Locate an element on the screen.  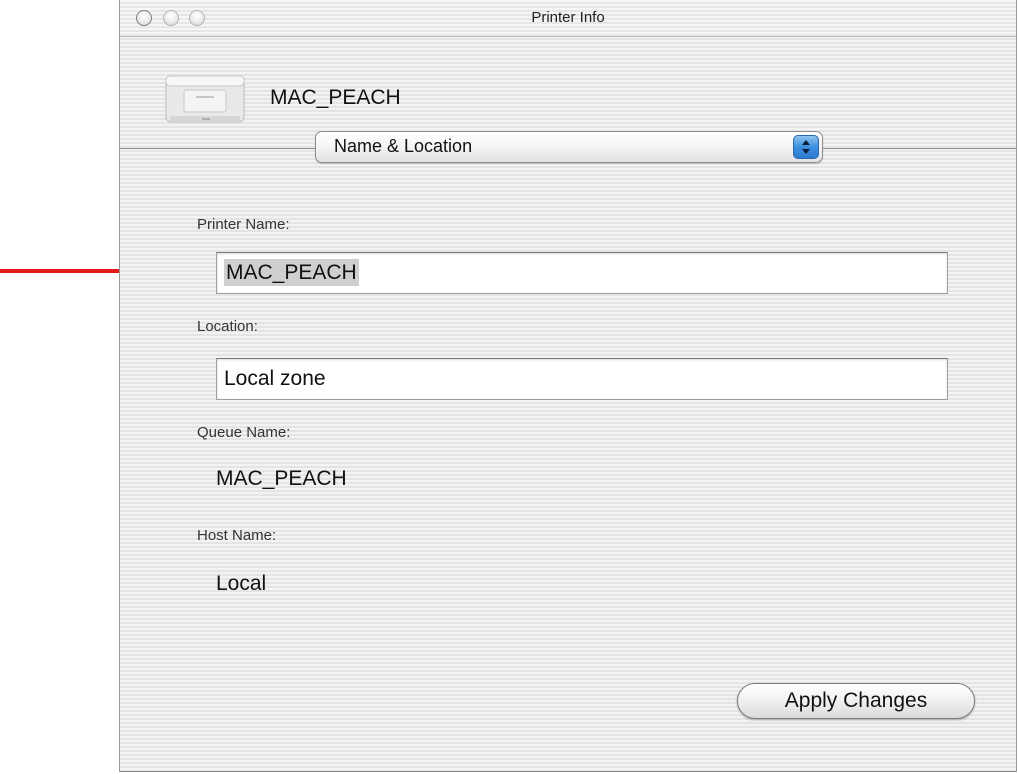
popup-arrows-icon is located at coordinates (806, 147).